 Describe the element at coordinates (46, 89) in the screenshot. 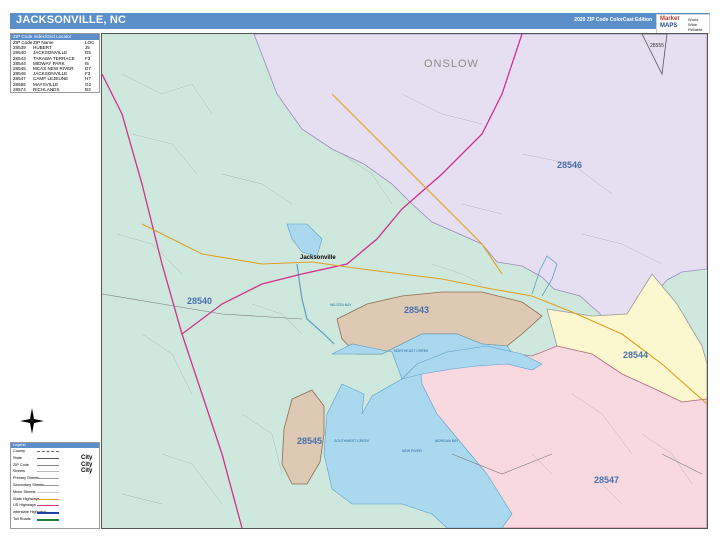

I see `name-cell: RICHLANDS` at that location.